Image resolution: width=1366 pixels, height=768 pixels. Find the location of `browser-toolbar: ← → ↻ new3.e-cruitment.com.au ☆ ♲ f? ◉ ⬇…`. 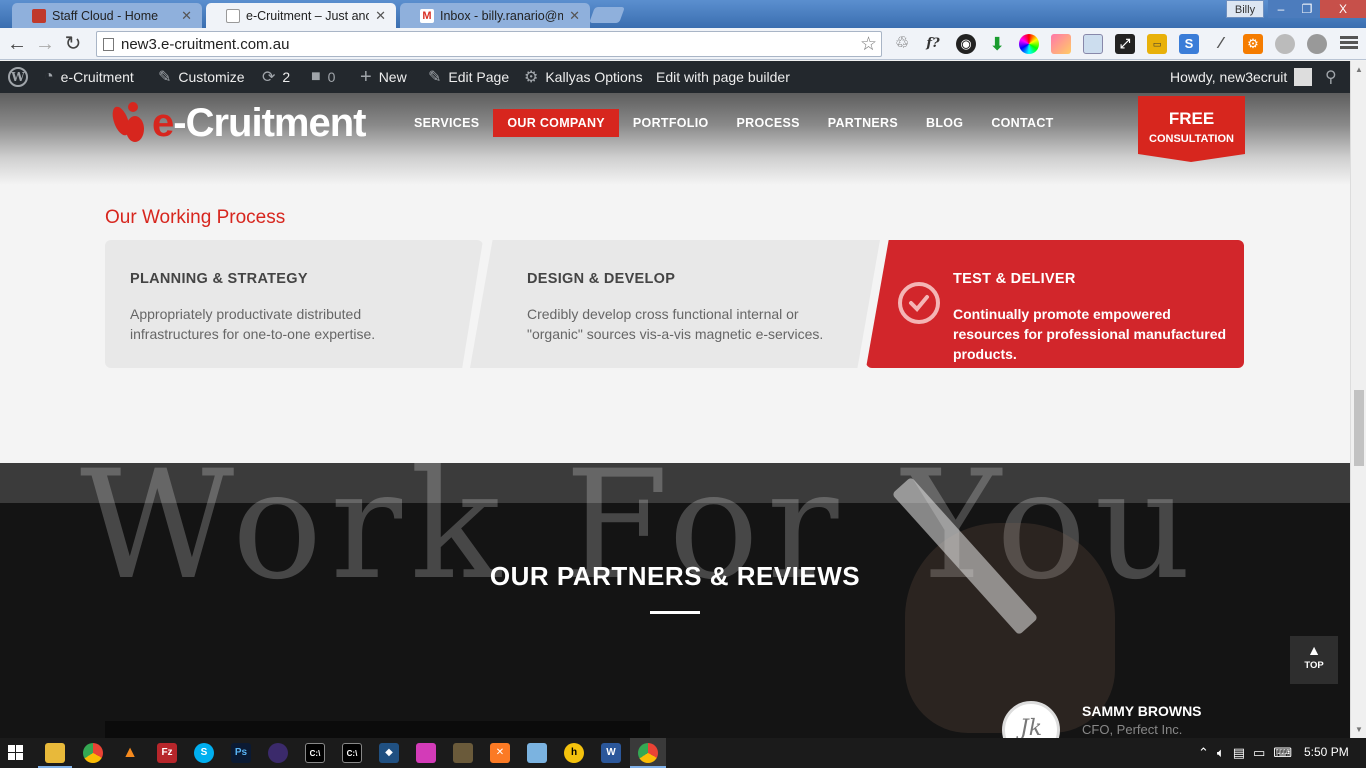

browser-toolbar: ← → ↻ new3.e-cruitment.com.au ☆ ♲ f? ◉ ⬇… is located at coordinates (683, 44).